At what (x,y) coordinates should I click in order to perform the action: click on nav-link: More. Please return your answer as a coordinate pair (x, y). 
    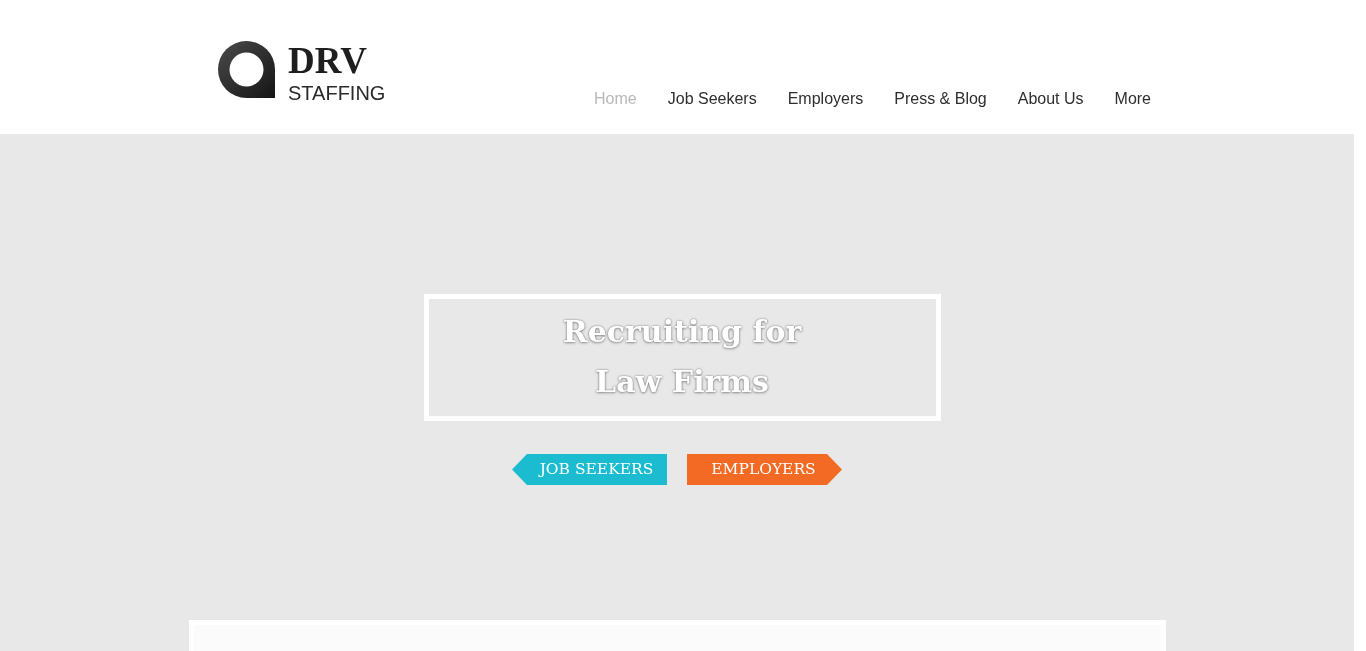
    Looking at the image, I should click on (1132, 99).